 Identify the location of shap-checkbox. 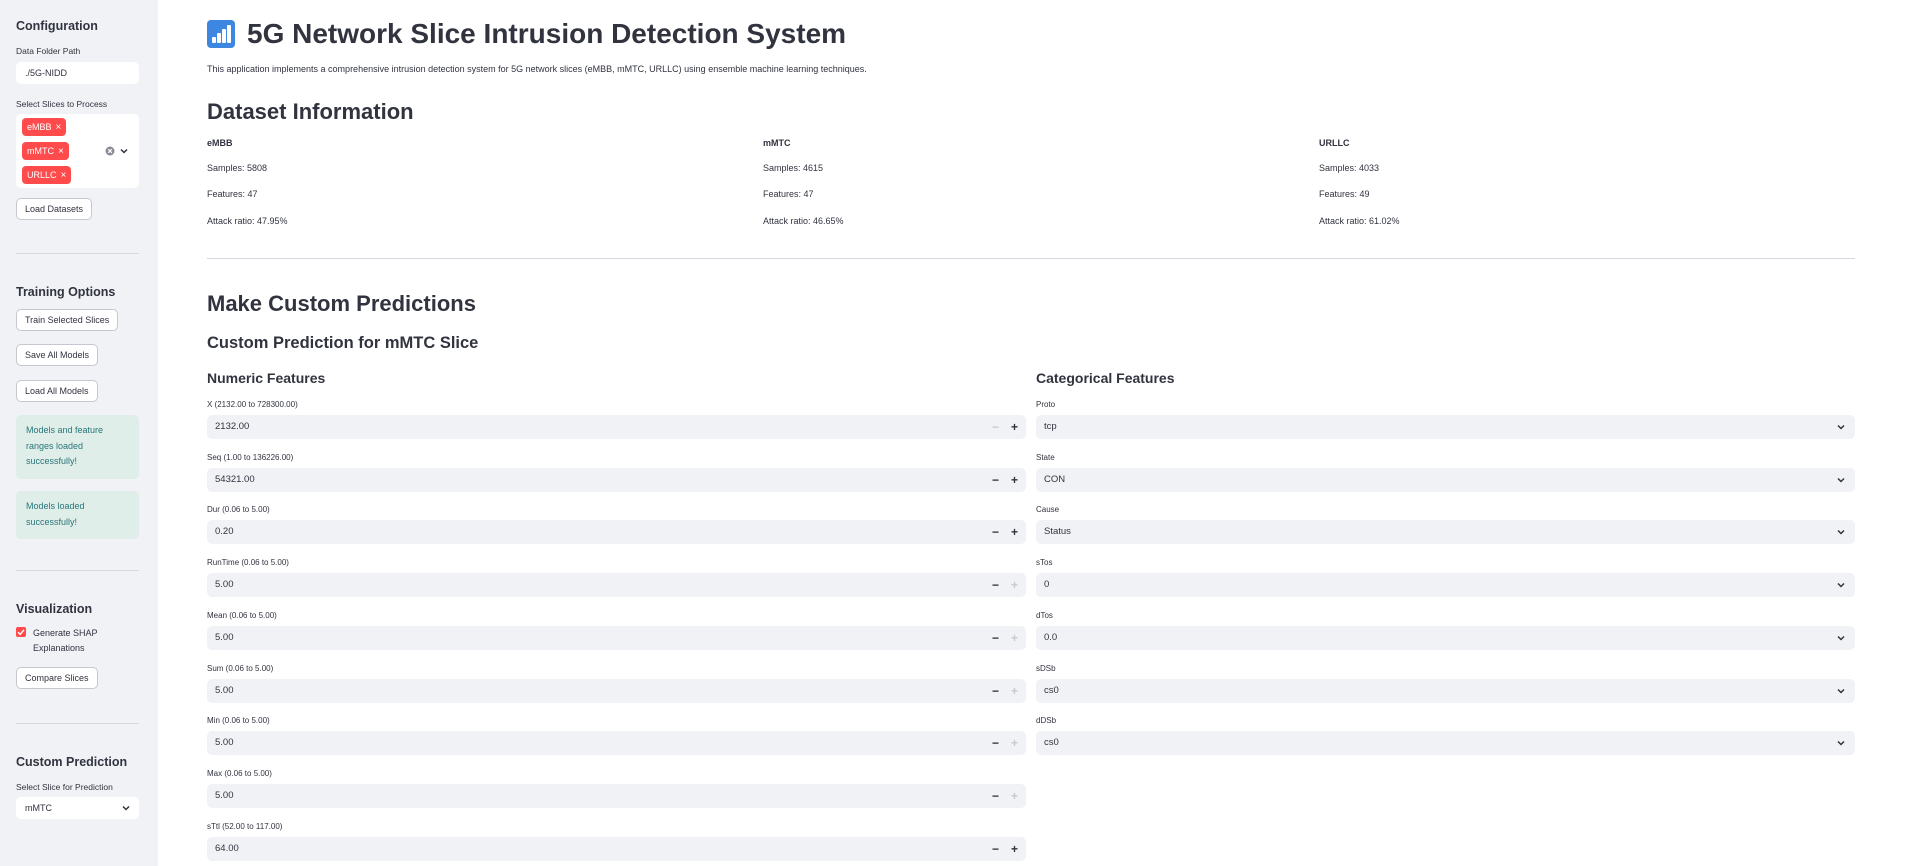
(21, 632).